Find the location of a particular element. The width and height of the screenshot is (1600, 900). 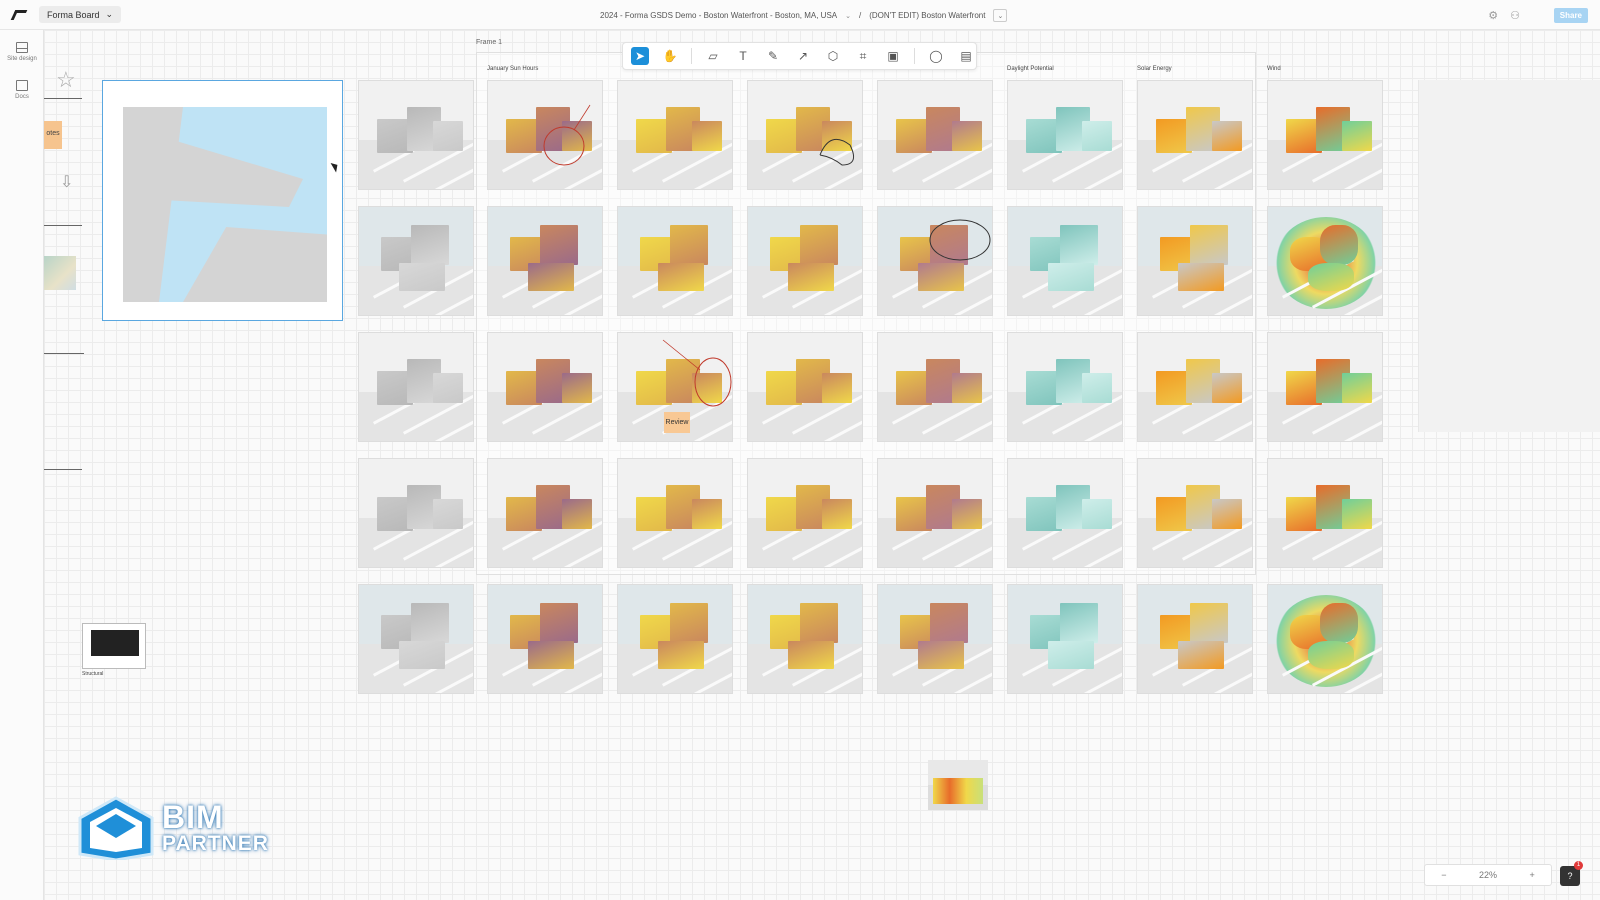

zoom-control: − 22% + is located at coordinates (1488, 875).